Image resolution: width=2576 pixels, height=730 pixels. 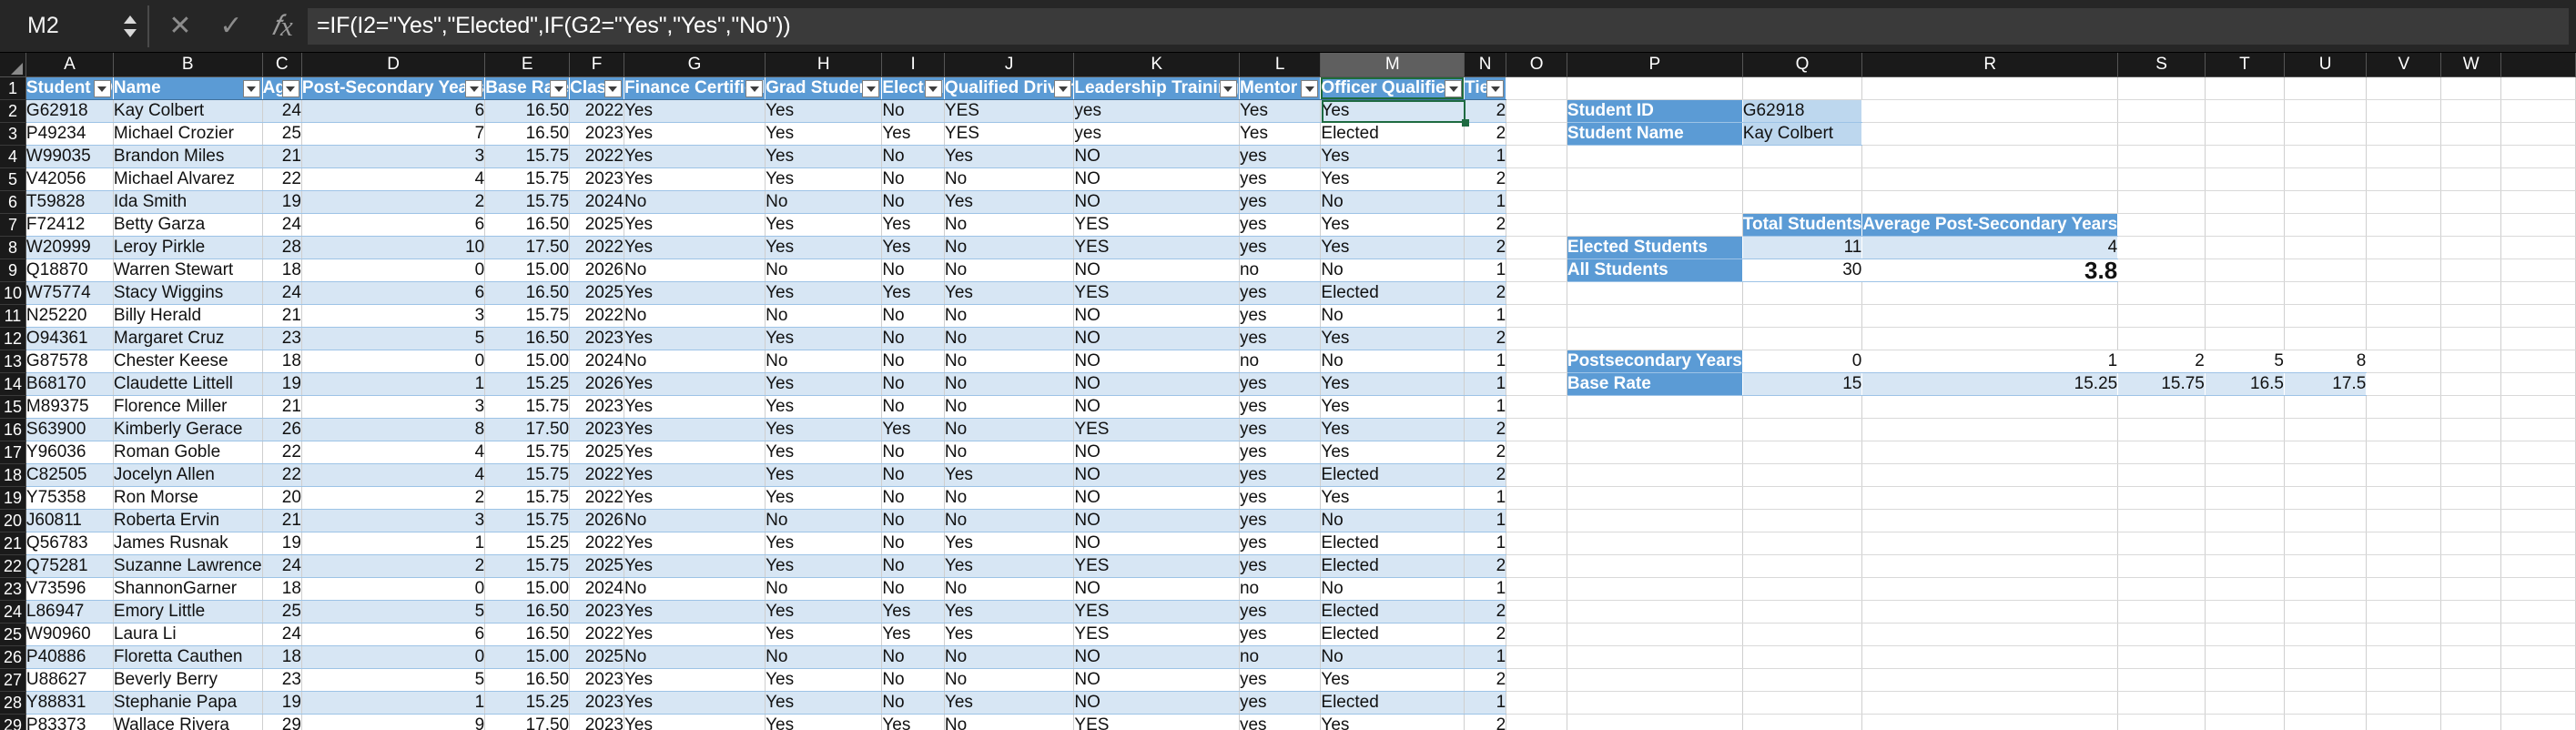 I want to click on cell-student-id: V42056, so click(x=69, y=179).